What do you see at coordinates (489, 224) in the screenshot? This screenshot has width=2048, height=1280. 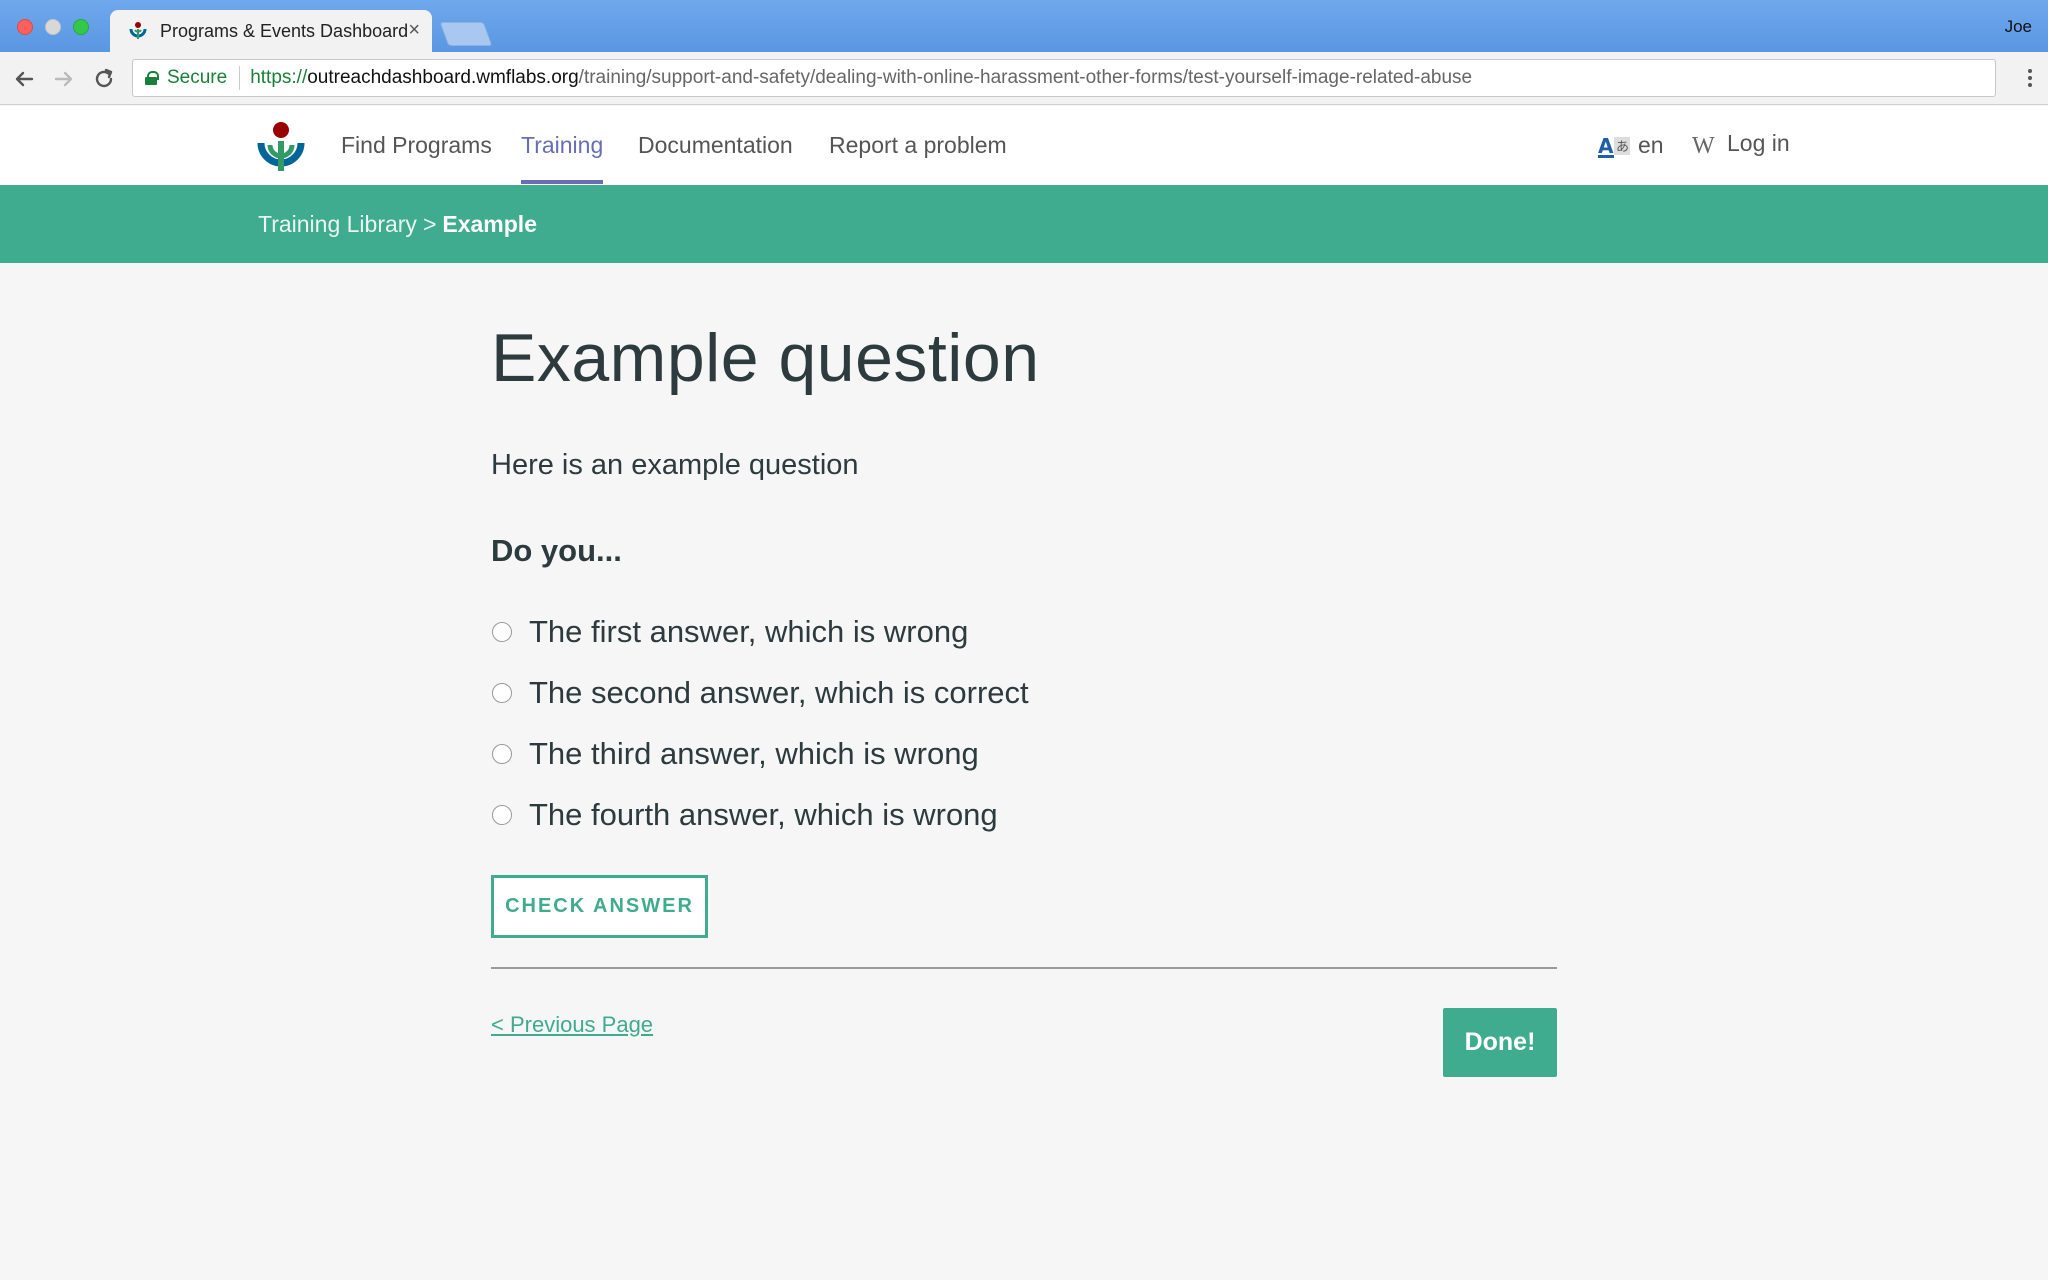 I see `breadcrumb-current: Example` at bounding box center [489, 224].